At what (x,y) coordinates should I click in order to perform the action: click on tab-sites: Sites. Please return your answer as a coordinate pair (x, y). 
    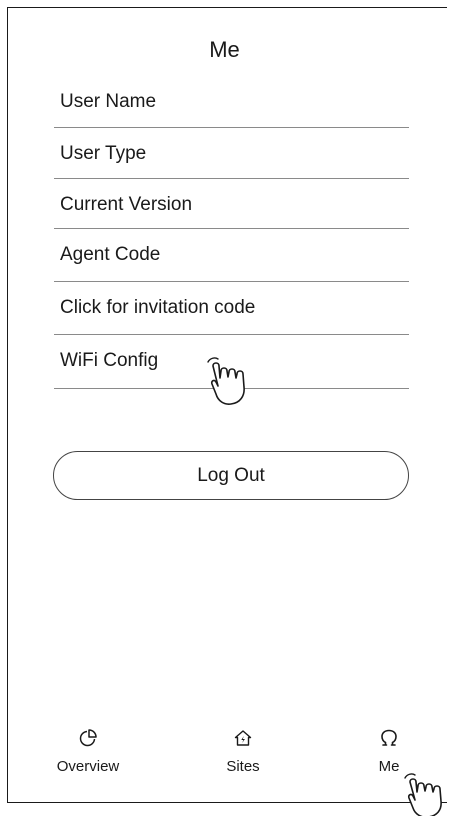
    Looking at the image, I should click on (243, 752).